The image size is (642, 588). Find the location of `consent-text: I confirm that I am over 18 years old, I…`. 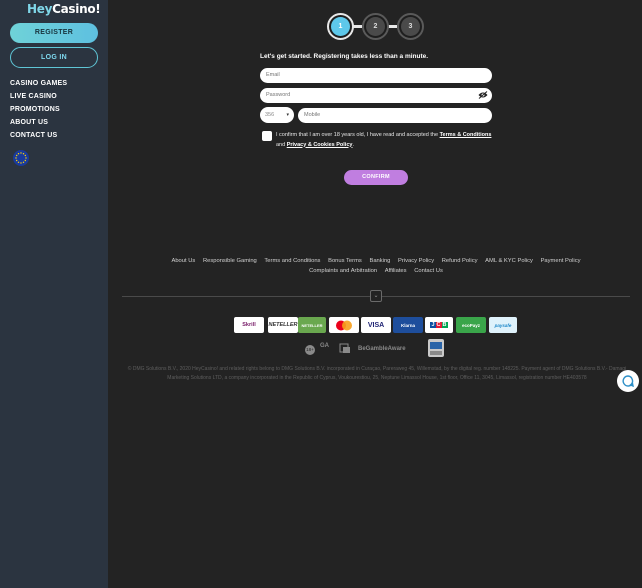

consent-text: I confirm that I am over 18 years old, I… is located at coordinates (384, 140).